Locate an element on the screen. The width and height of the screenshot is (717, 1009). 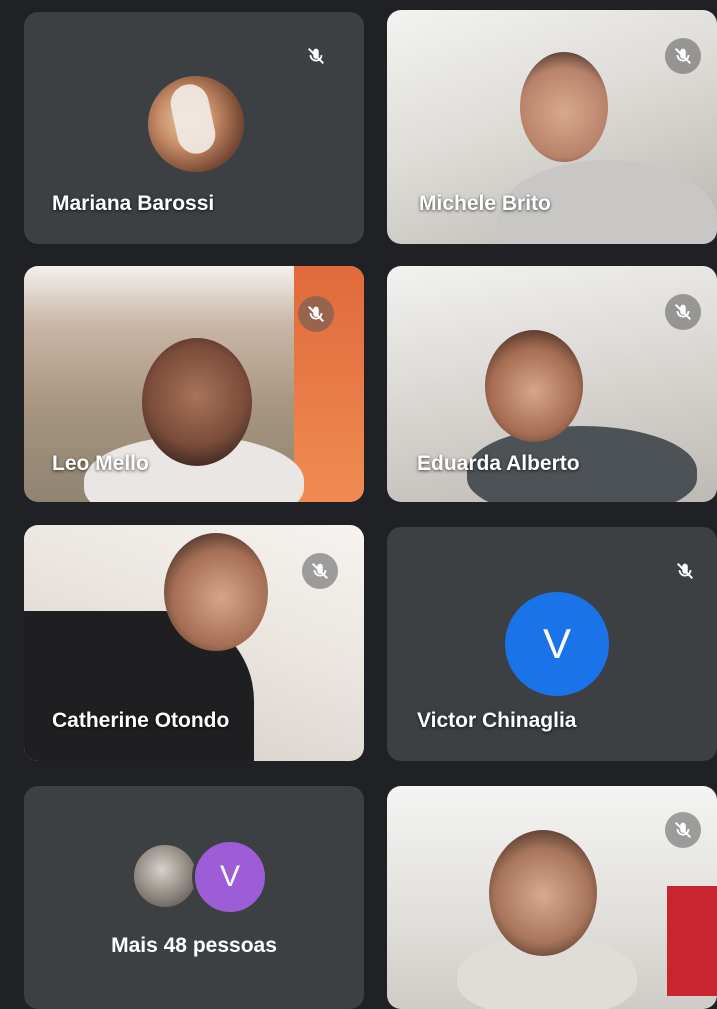
participant-tile-victor-chinaglia: V Victor Chinaglia is located at coordinates (552, 644).